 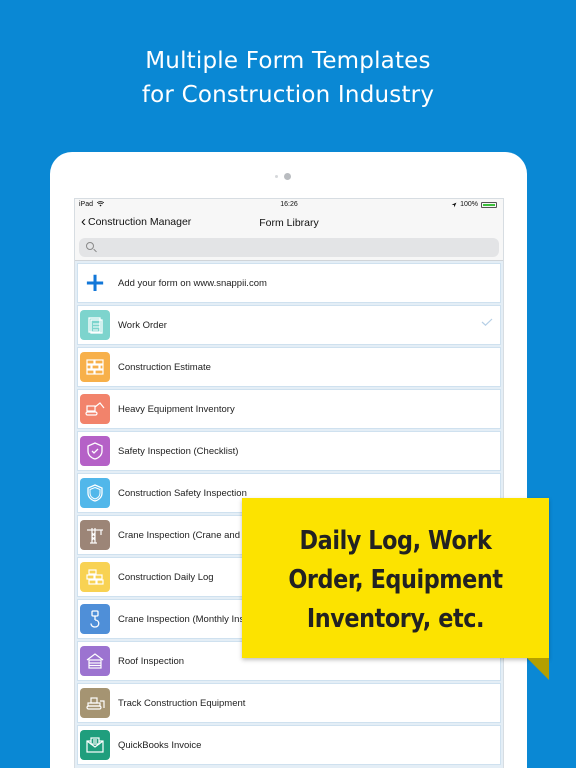 I want to click on crane-icon, so click(x=95, y=535).